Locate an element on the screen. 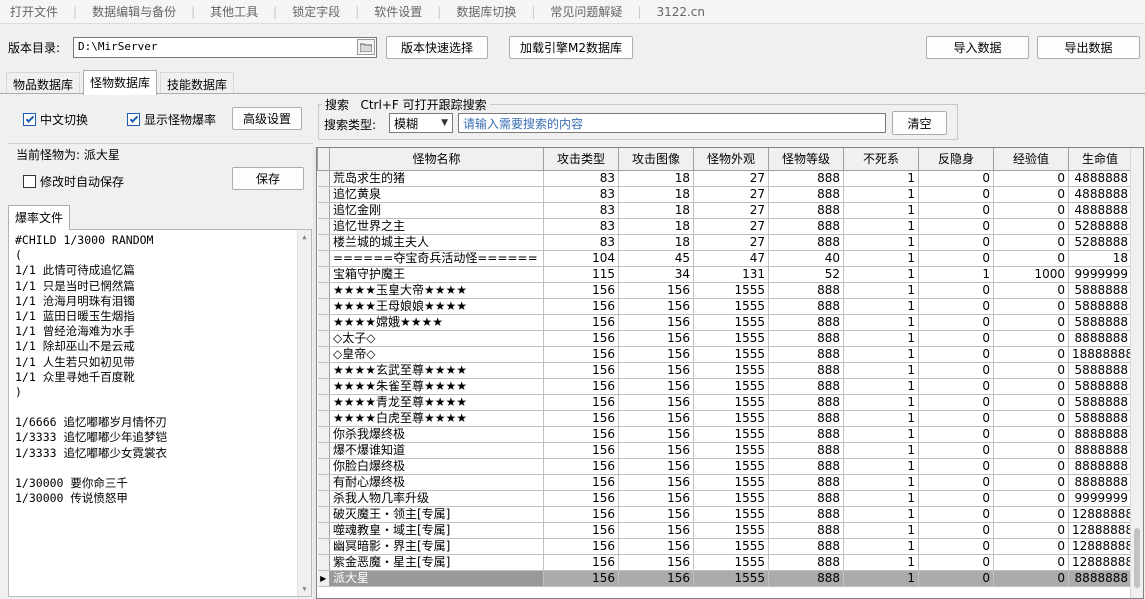 This screenshot has width=1145, height=599. table-cell: ======夺宝奇兵活动怪====== is located at coordinates (436, 258).